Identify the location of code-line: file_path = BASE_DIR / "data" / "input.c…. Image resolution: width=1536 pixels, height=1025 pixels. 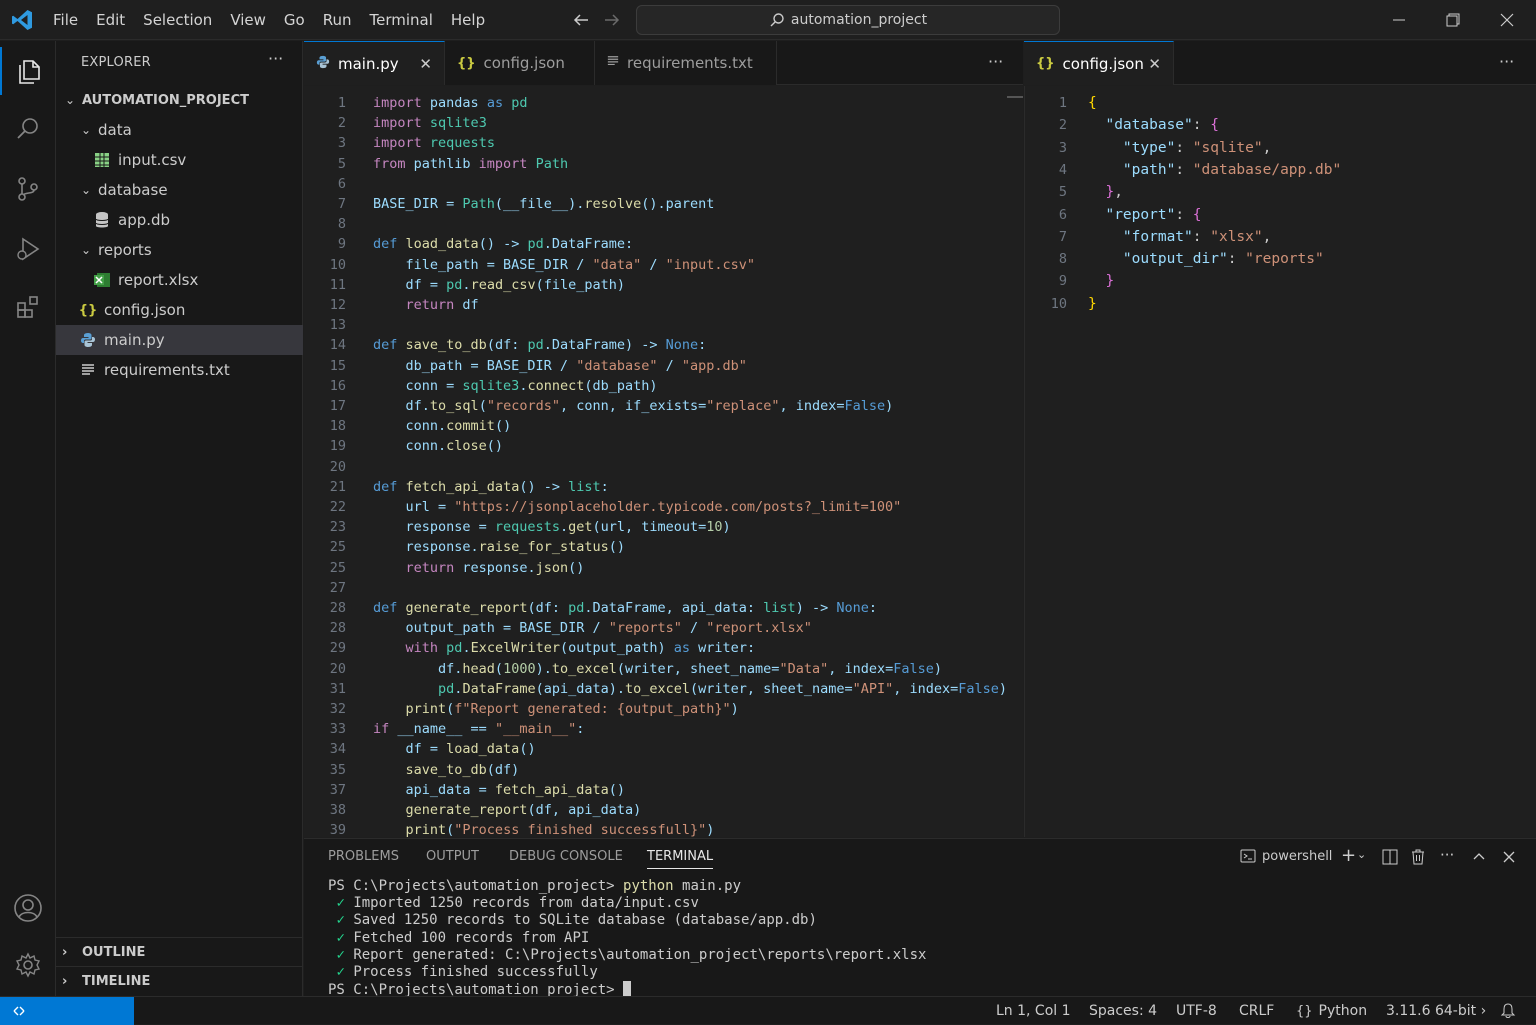
(564, 265).